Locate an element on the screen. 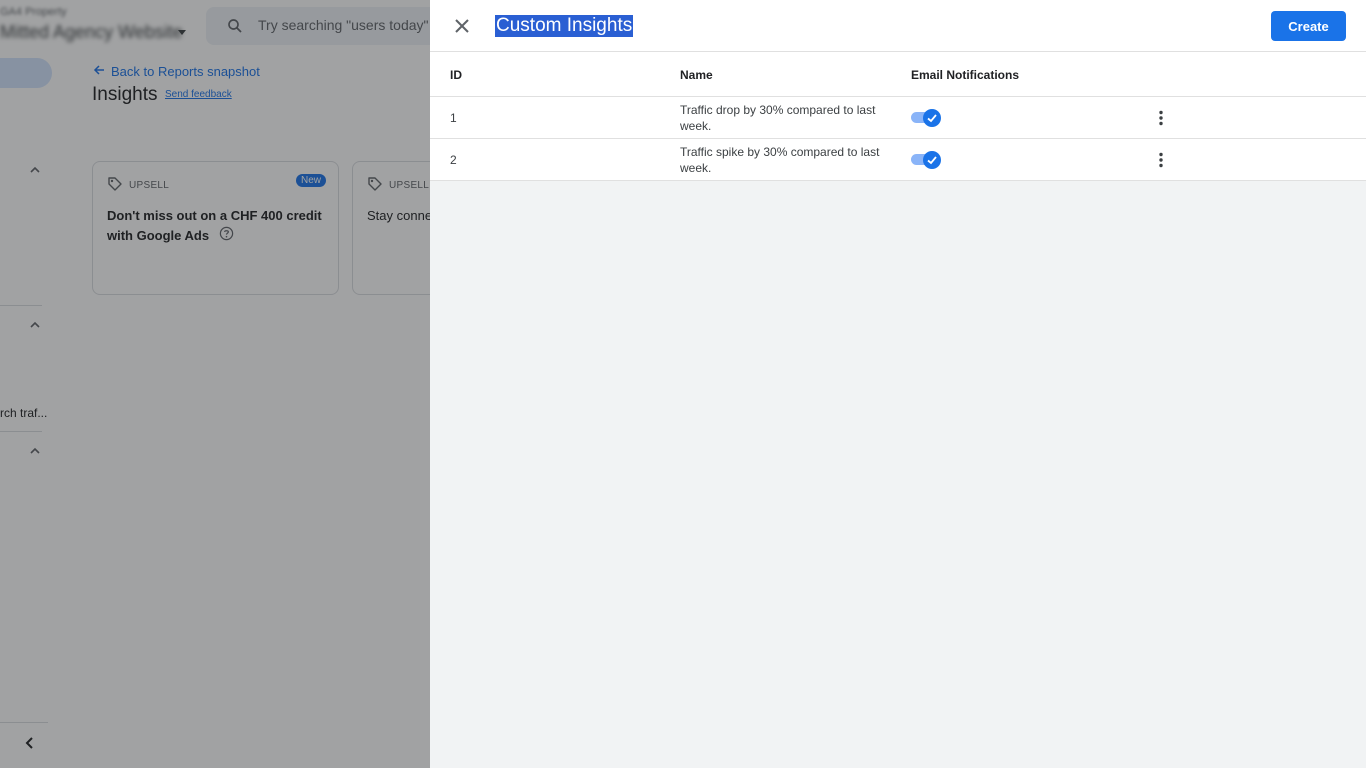 Image resolution: width=1366 pixels, height=768 pixels. row-id: 2 is located at coordinates (453, 160).